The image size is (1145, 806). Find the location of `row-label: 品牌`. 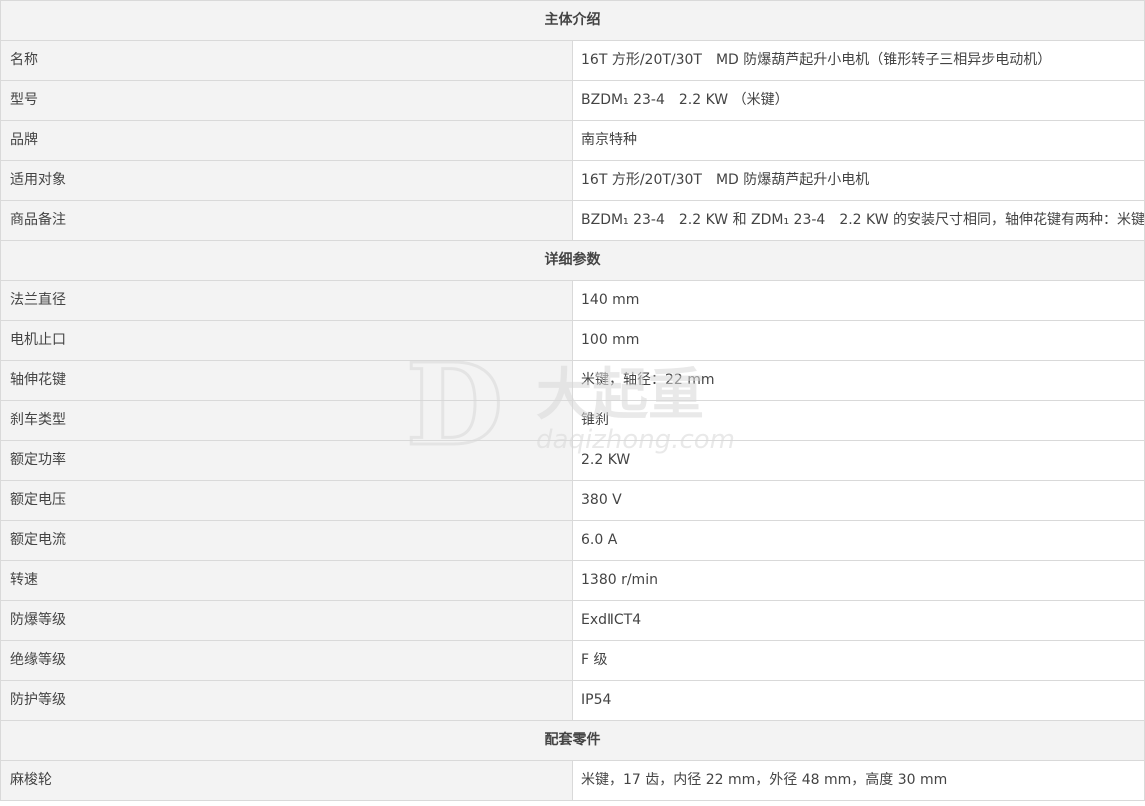

row-label: 品牌 is located at coordinates (286, 140).